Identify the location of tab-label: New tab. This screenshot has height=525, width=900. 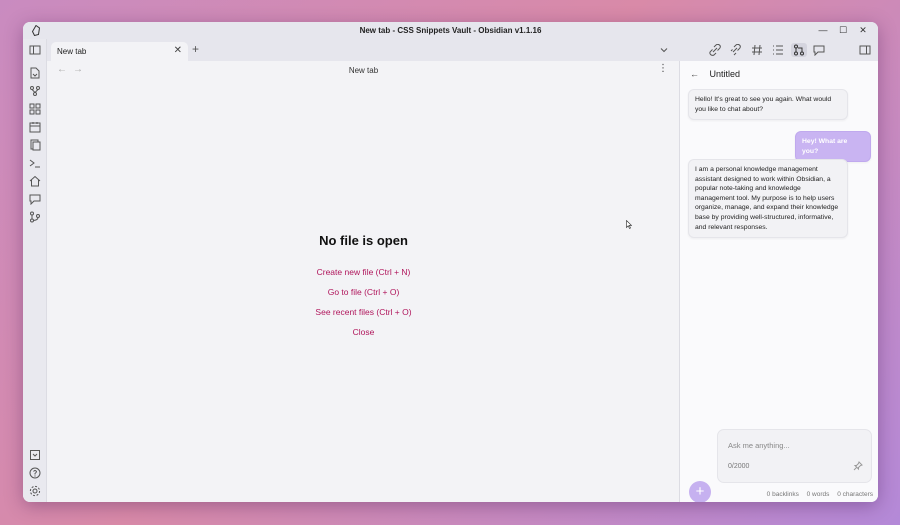
(72, 51).